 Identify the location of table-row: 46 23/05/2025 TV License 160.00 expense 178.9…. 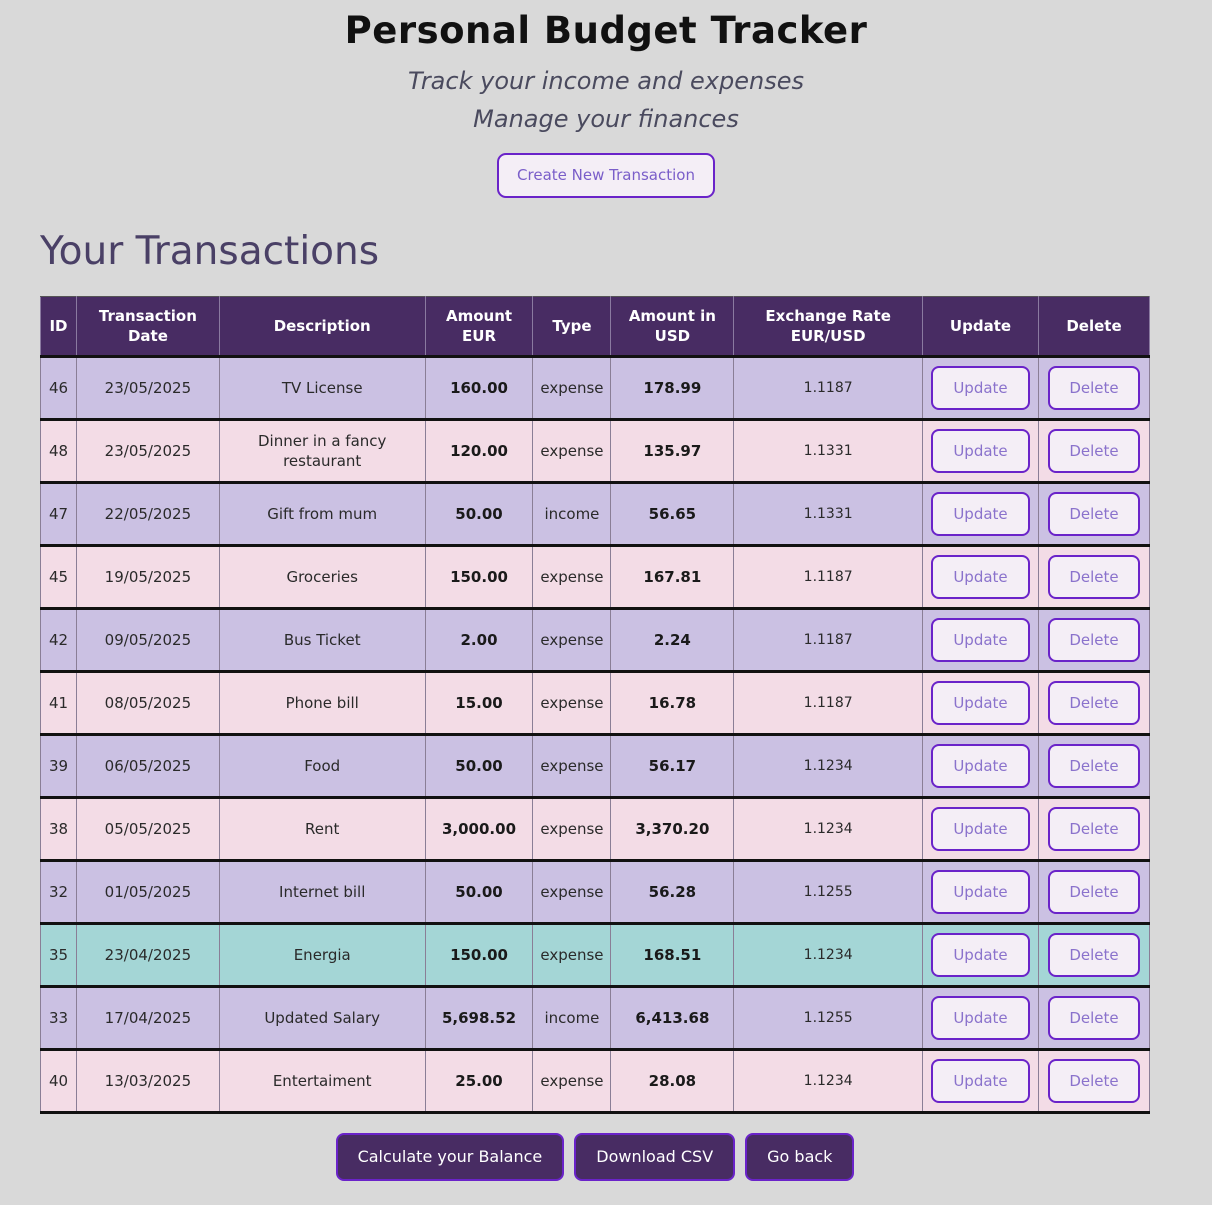
(595, 388).